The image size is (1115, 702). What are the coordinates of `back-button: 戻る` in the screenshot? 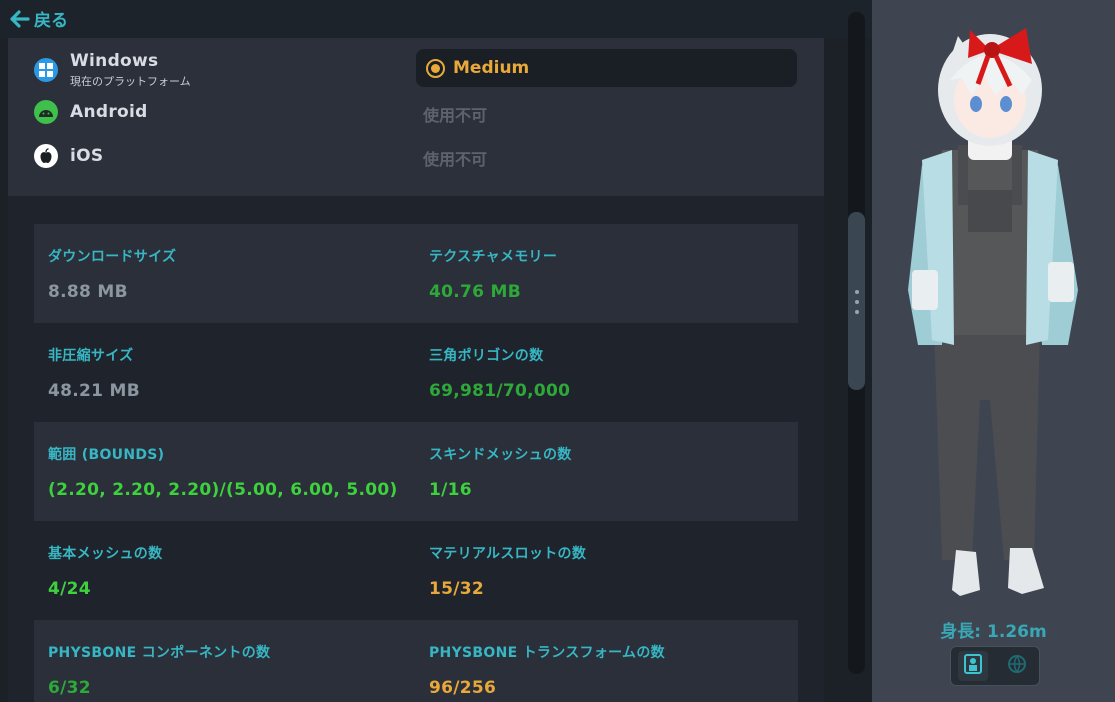 It's located at (39, 18).